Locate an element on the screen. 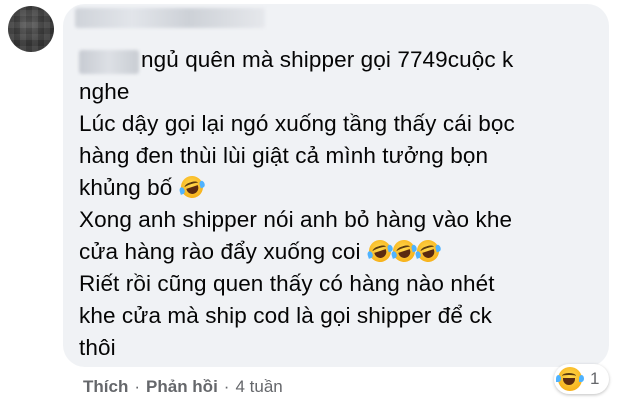 The height and width of the screenshot is (411, 620). reaction-count: 1 is located at coordinates (595, 378).